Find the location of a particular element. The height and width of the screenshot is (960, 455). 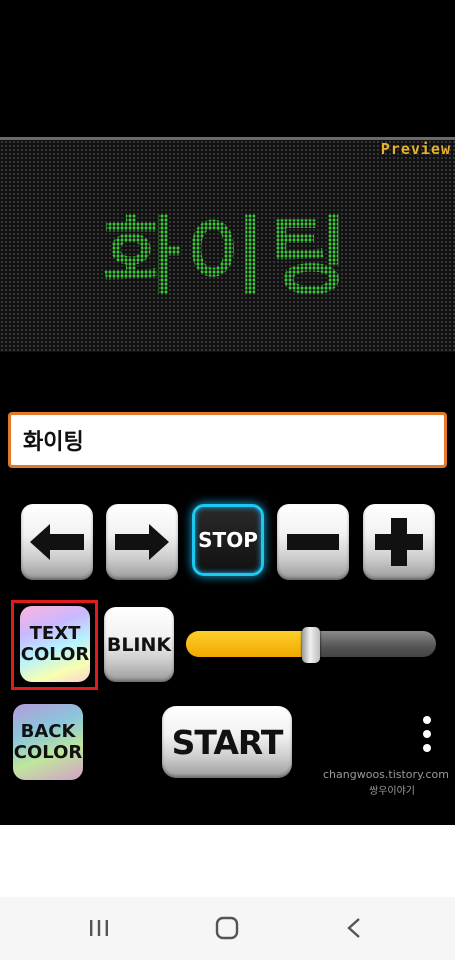

back-color-label-line2: COLOR is located at coordinates (48, 752).